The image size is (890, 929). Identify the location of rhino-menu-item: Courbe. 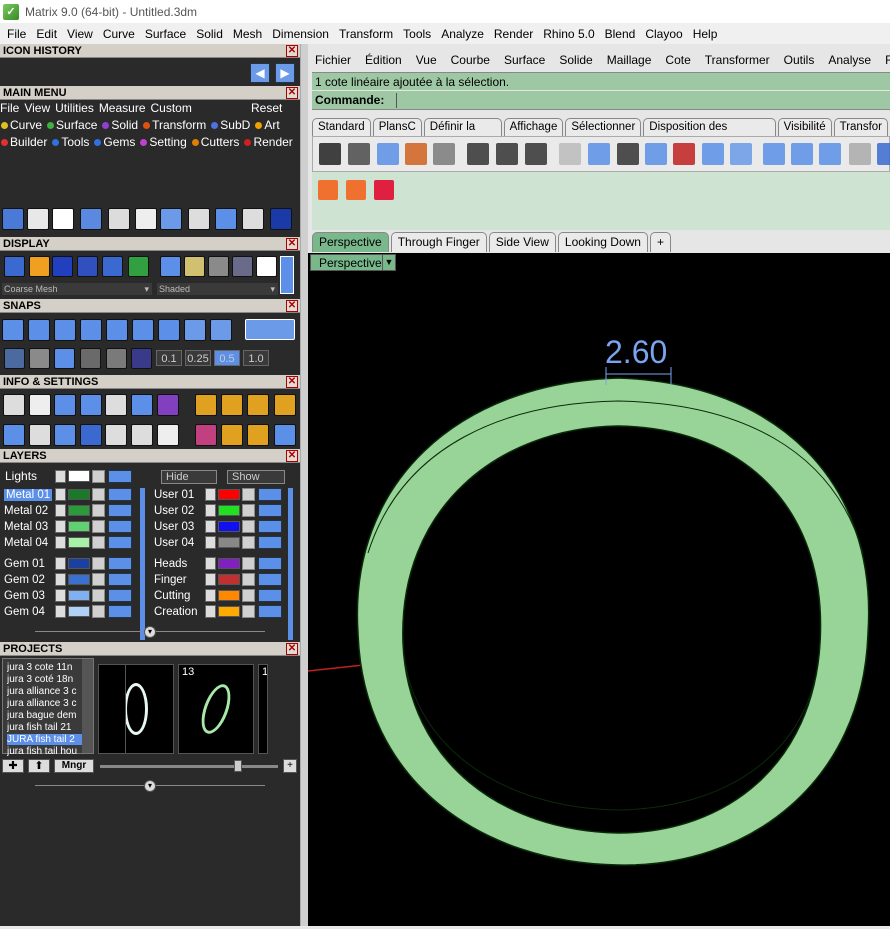
(470, 60).